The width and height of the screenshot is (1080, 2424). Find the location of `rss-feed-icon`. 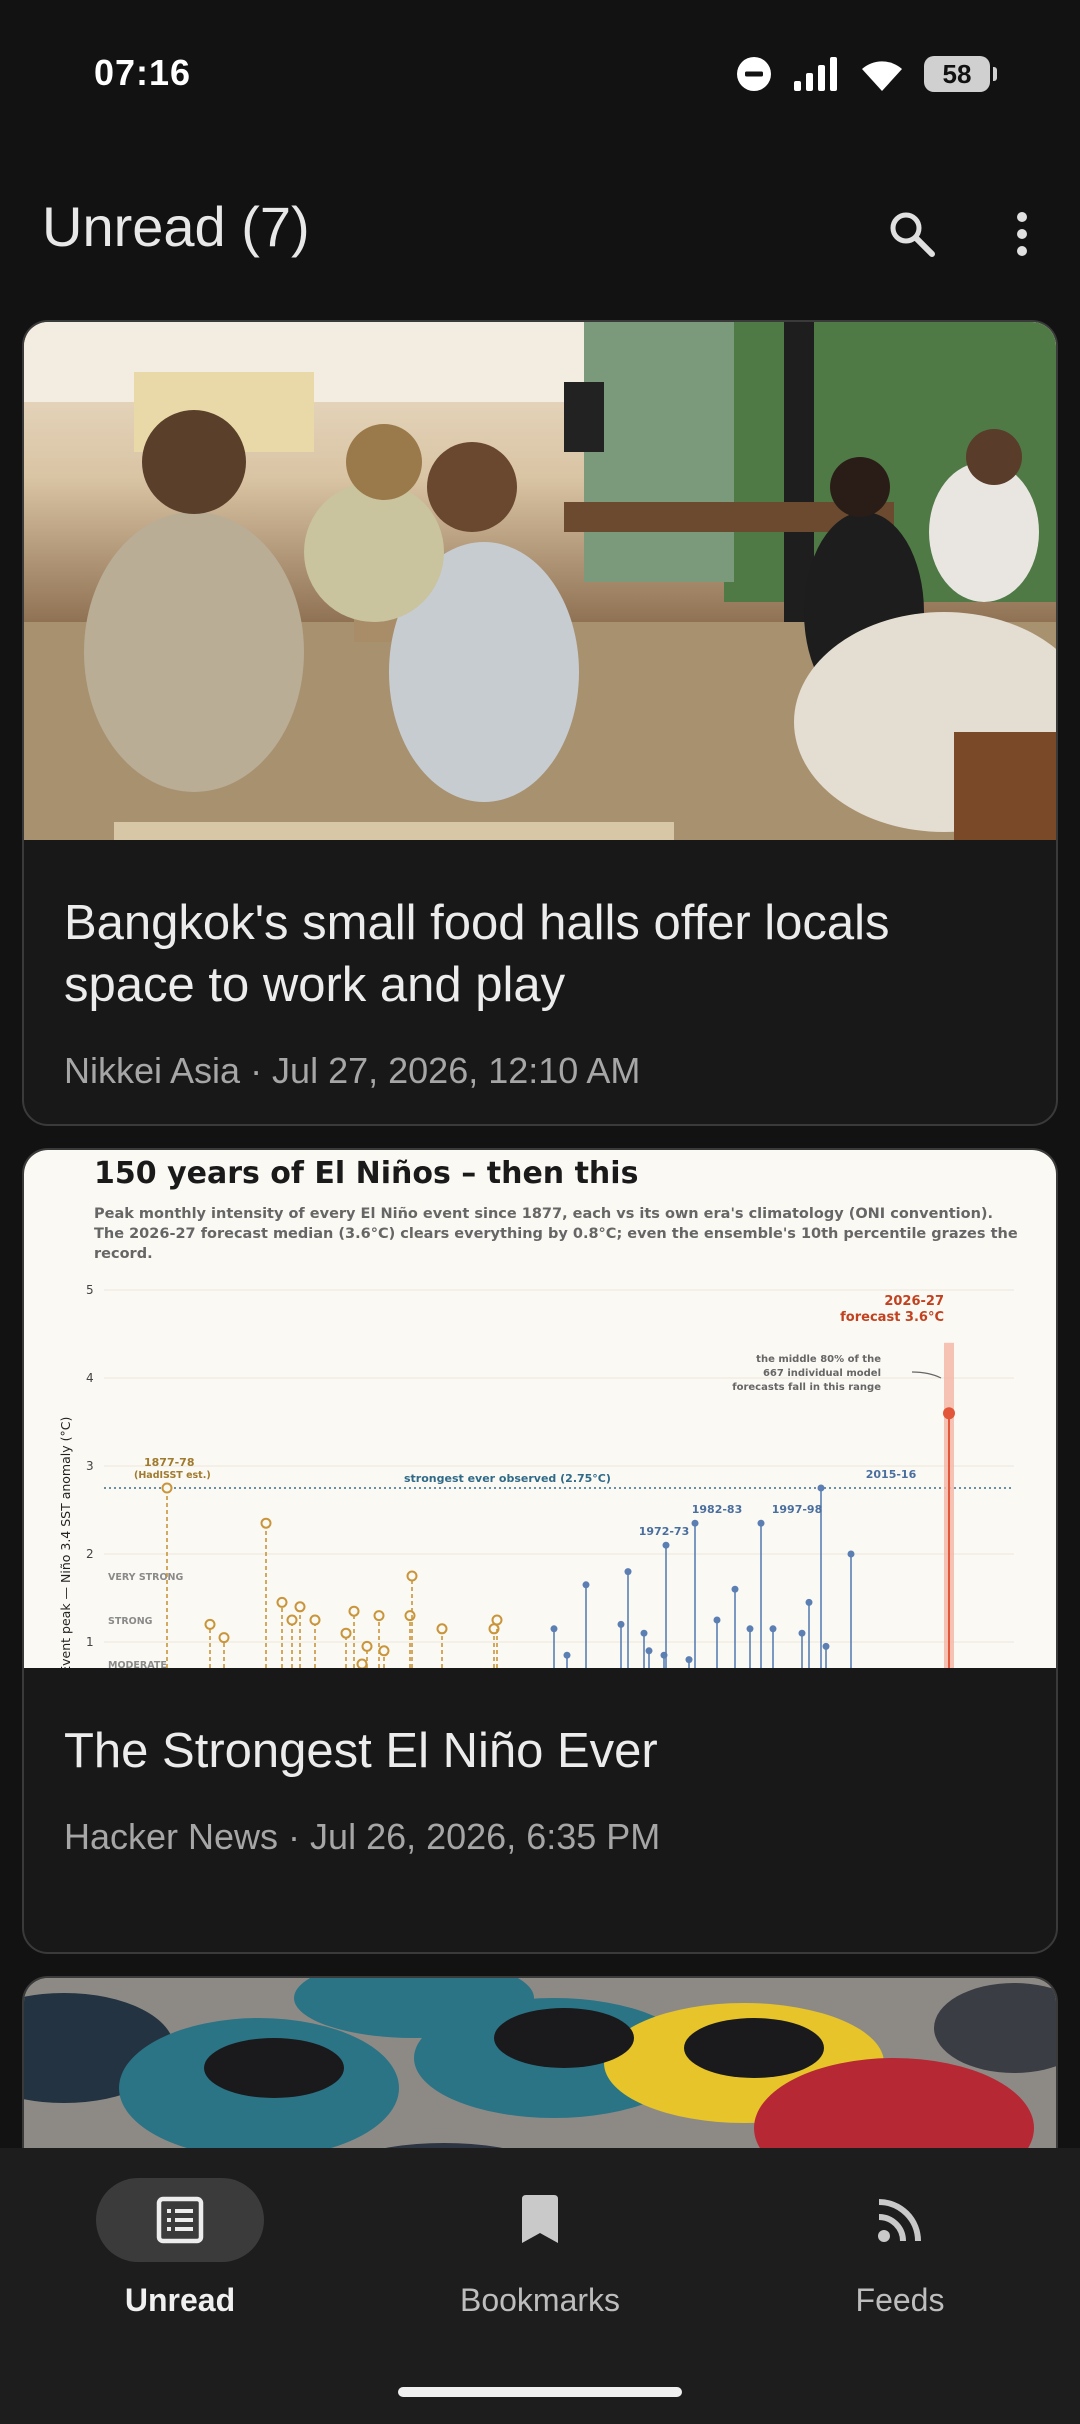

rss-feed-icon is located at coordinates (899, 2220).